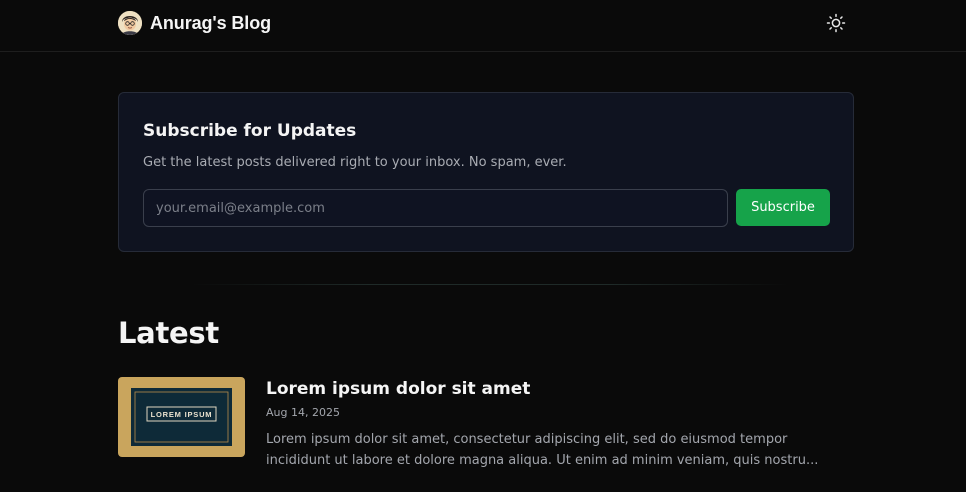  Describe the element at coordinates (435, 208) in the screenshot. I see `email-input` at that location.